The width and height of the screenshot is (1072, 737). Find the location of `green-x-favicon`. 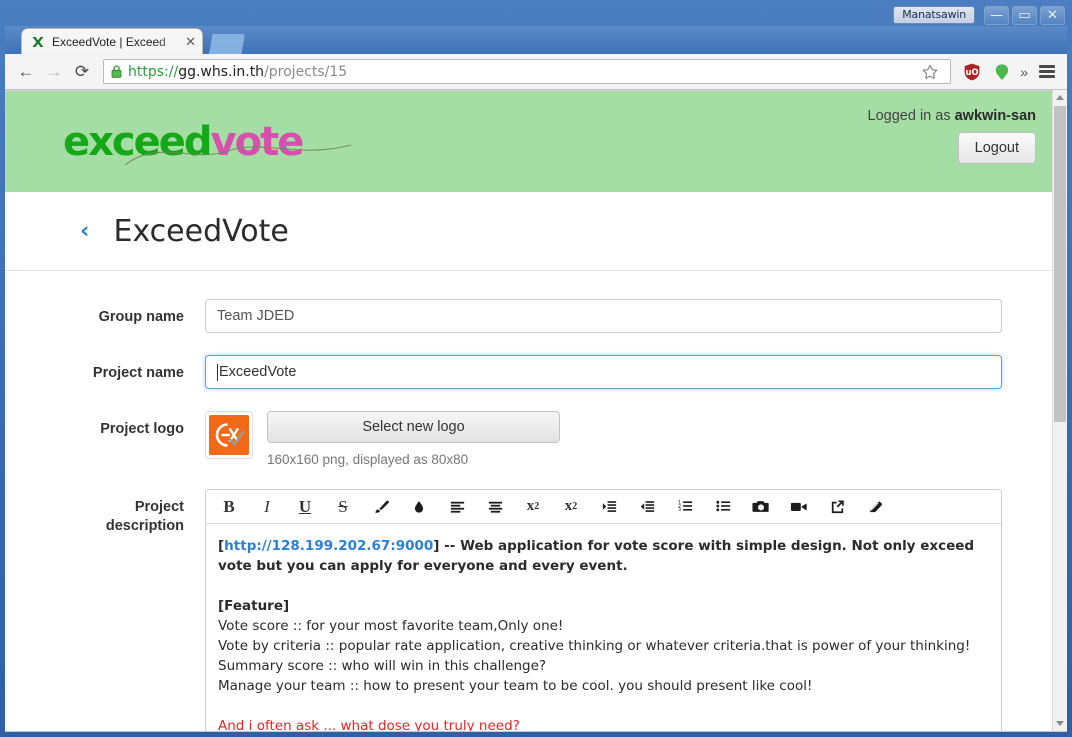

green-x-favicon is located at coordinates (38, 42).